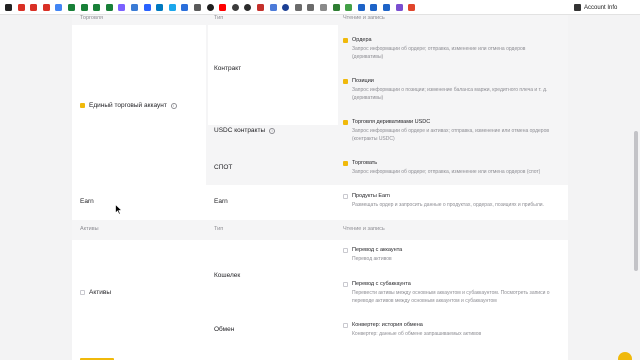  What do you see at coordinates (450, 255) in the screenshot?
I see `permission-account-transfer: Перевод с аккаунта Перевод активов` at bounding box center [450, 255].